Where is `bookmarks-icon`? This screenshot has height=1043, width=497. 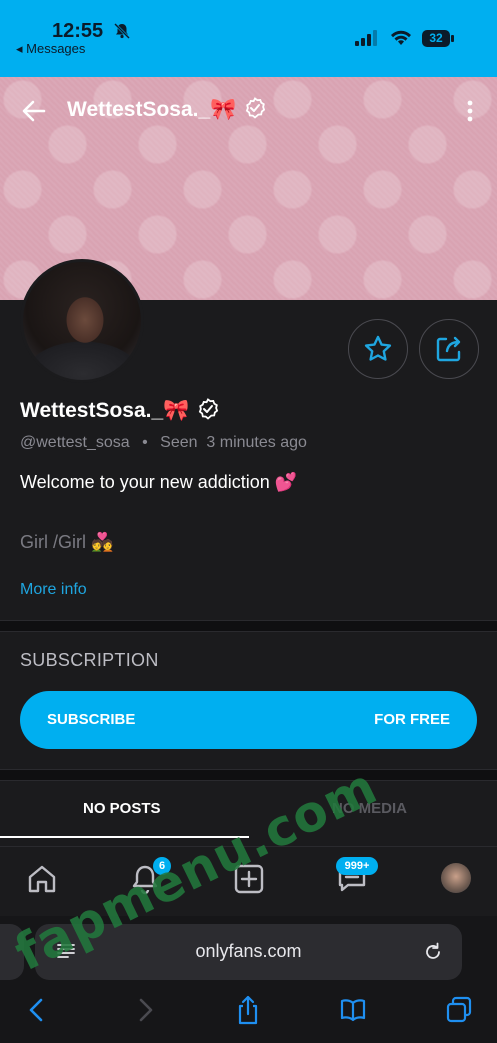
bookmarks-icon is located at coordinates (353, 1010).